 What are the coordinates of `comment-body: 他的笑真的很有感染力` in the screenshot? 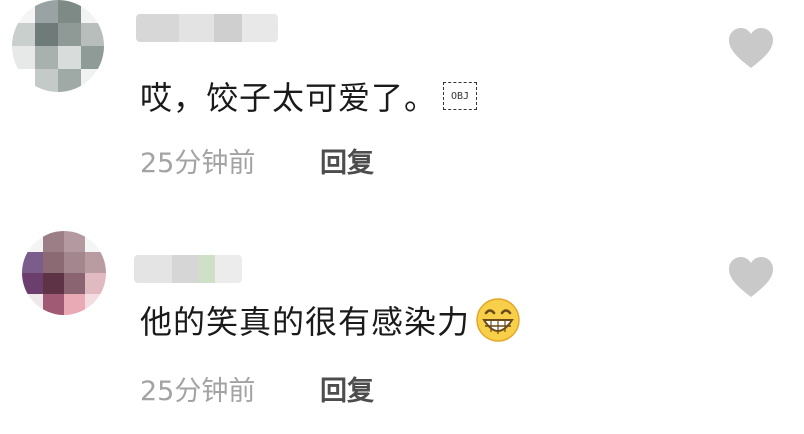 It's located at (305, 322).